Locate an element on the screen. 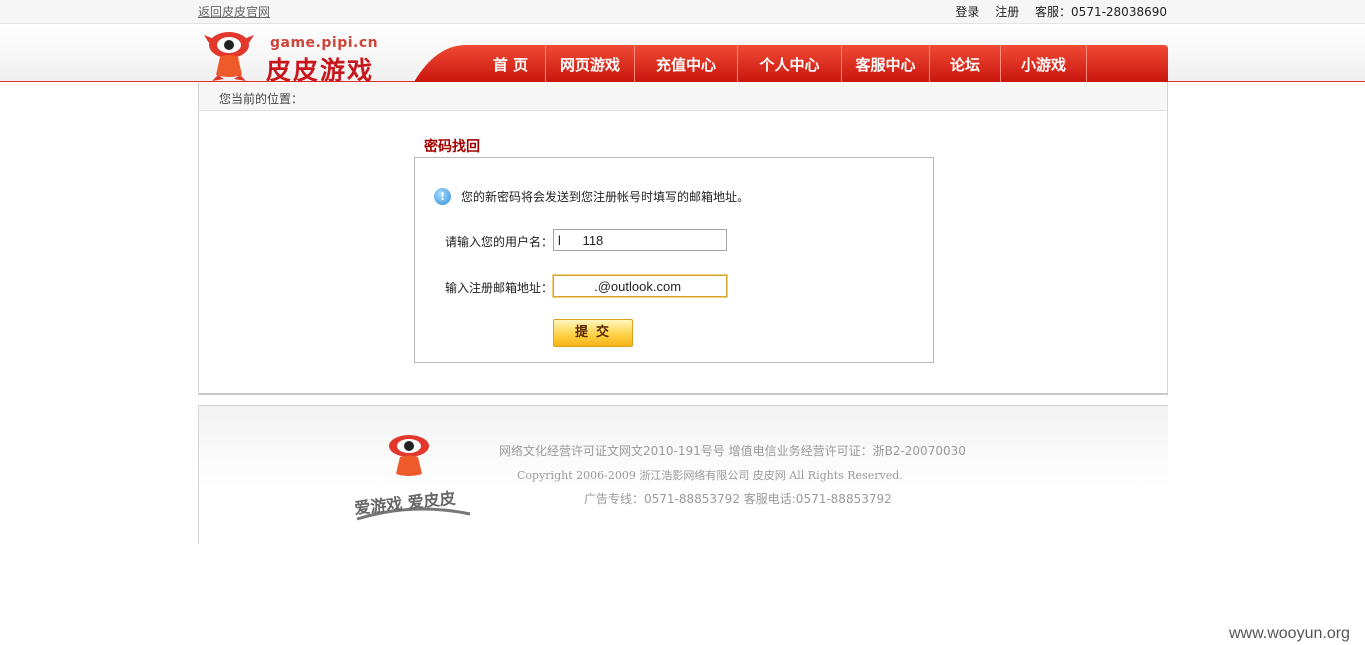 This screenshot has width=1365, height=645. nav-item-user-center: 个人中心 is located at coordinates (790, 63).